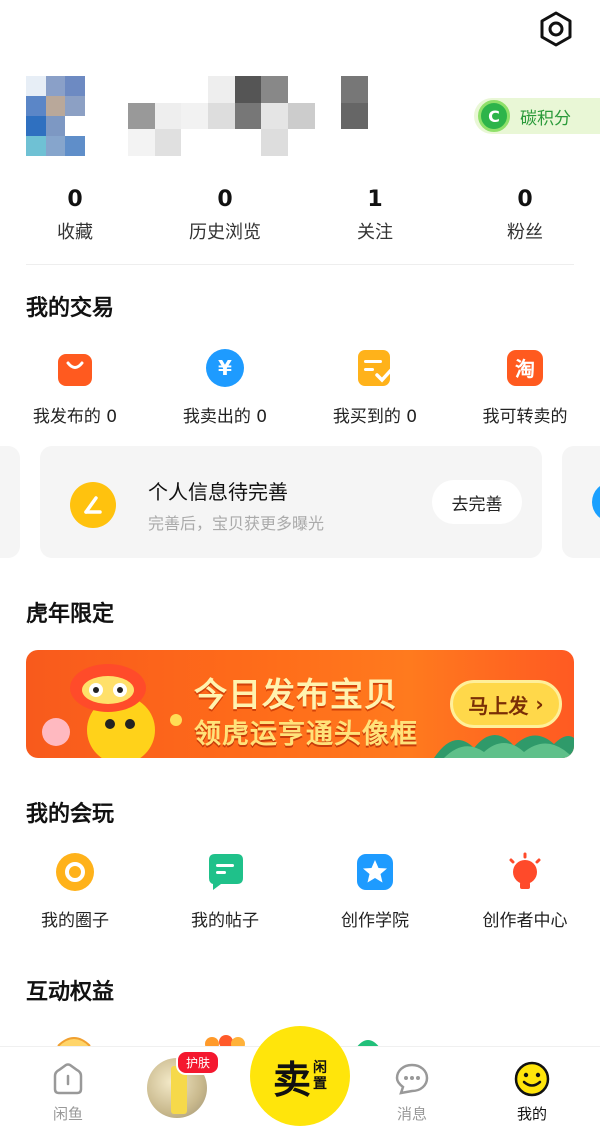 The height and width of the screenshot is (1130, 600). I want to click on carbon-c-icon: C, so click(494, 116).